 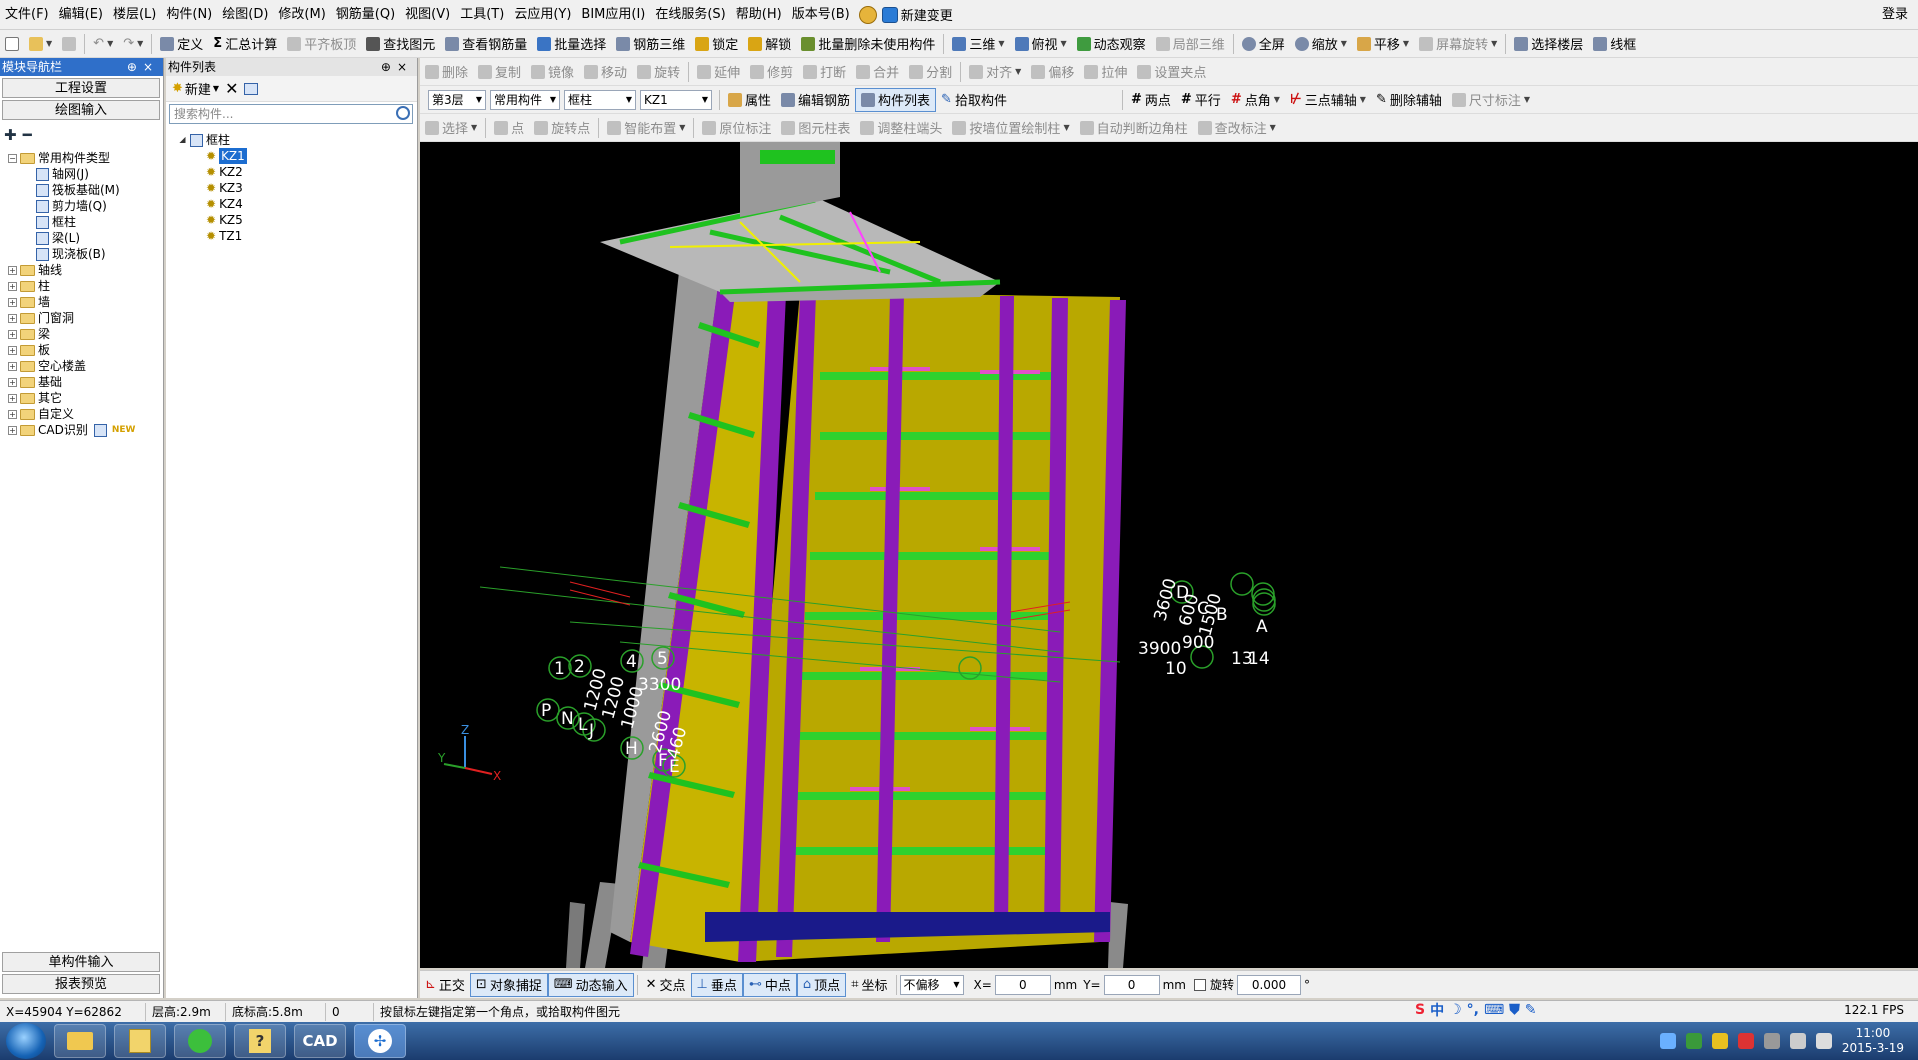 What do you see at coordinates (260, 1041) in the screenshot?
I see `help-app: ?` at bounding box center [260, 1041].